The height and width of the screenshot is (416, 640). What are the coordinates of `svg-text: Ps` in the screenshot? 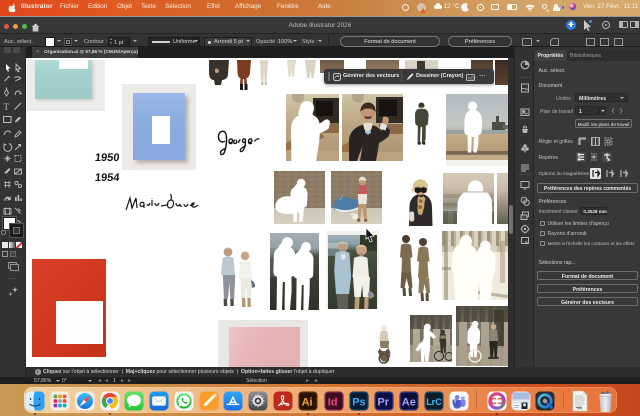 It's located at (358, 402).